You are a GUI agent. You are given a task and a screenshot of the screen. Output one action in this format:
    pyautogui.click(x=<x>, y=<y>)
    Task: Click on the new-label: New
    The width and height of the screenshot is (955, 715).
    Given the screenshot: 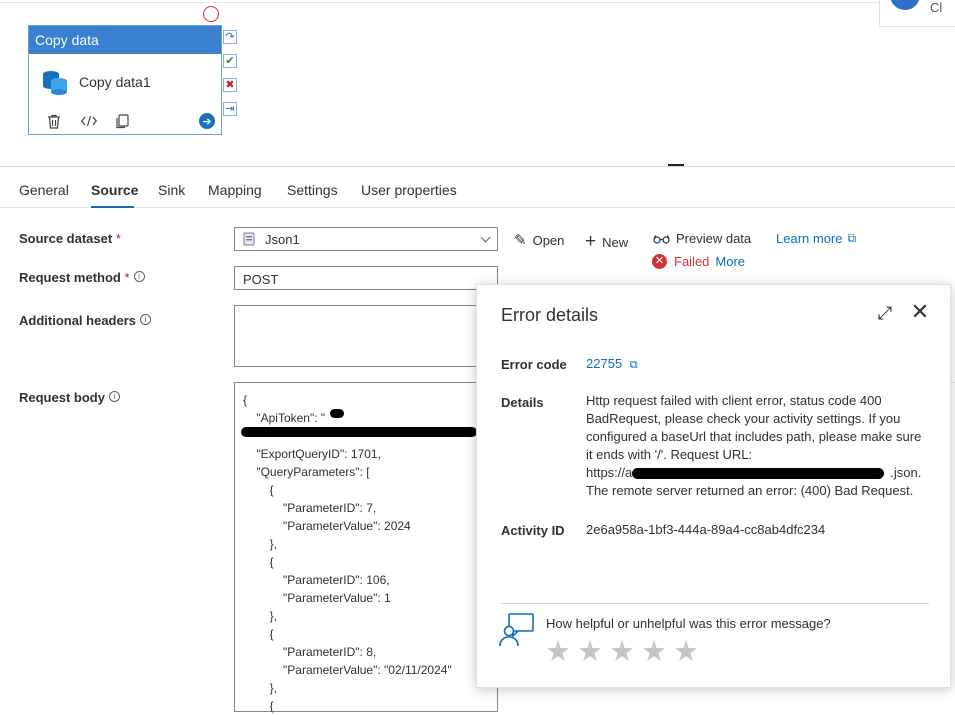 What is the action you would take?
    pyautogui.click(x=615, y=242)
    